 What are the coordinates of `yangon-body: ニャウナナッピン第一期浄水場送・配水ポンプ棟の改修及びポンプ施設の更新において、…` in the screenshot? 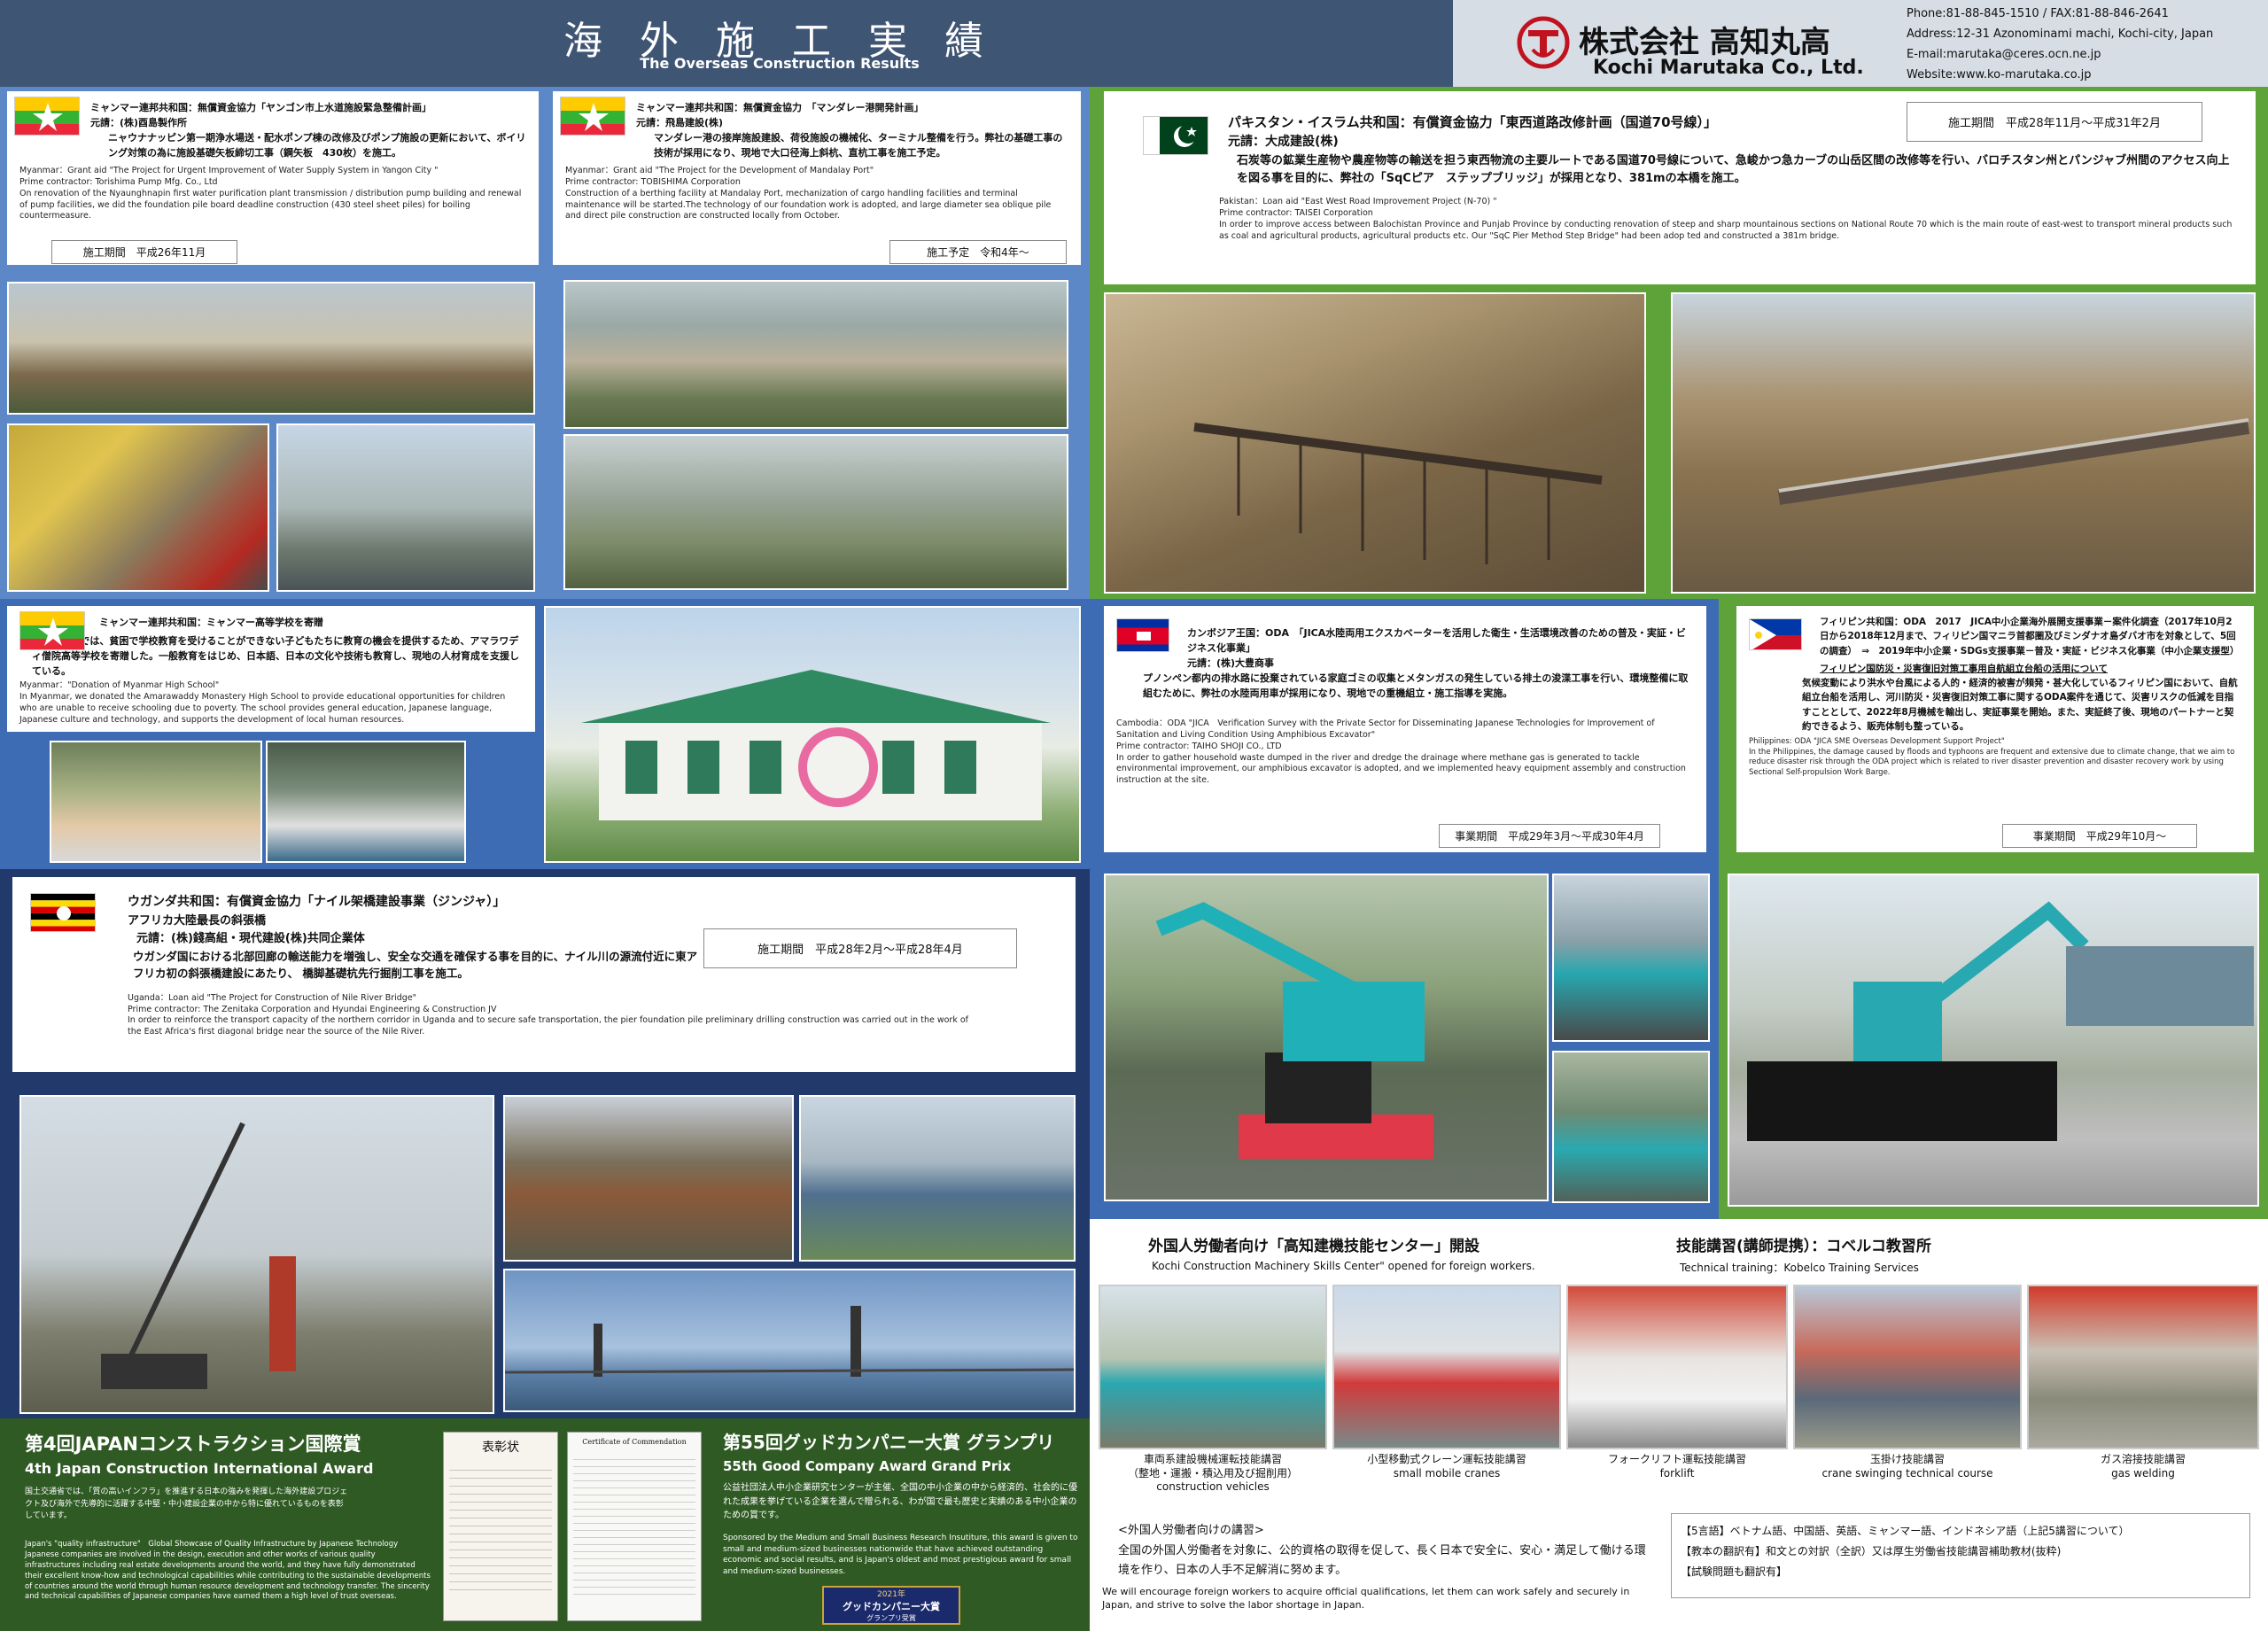 It's located at (317, 145).